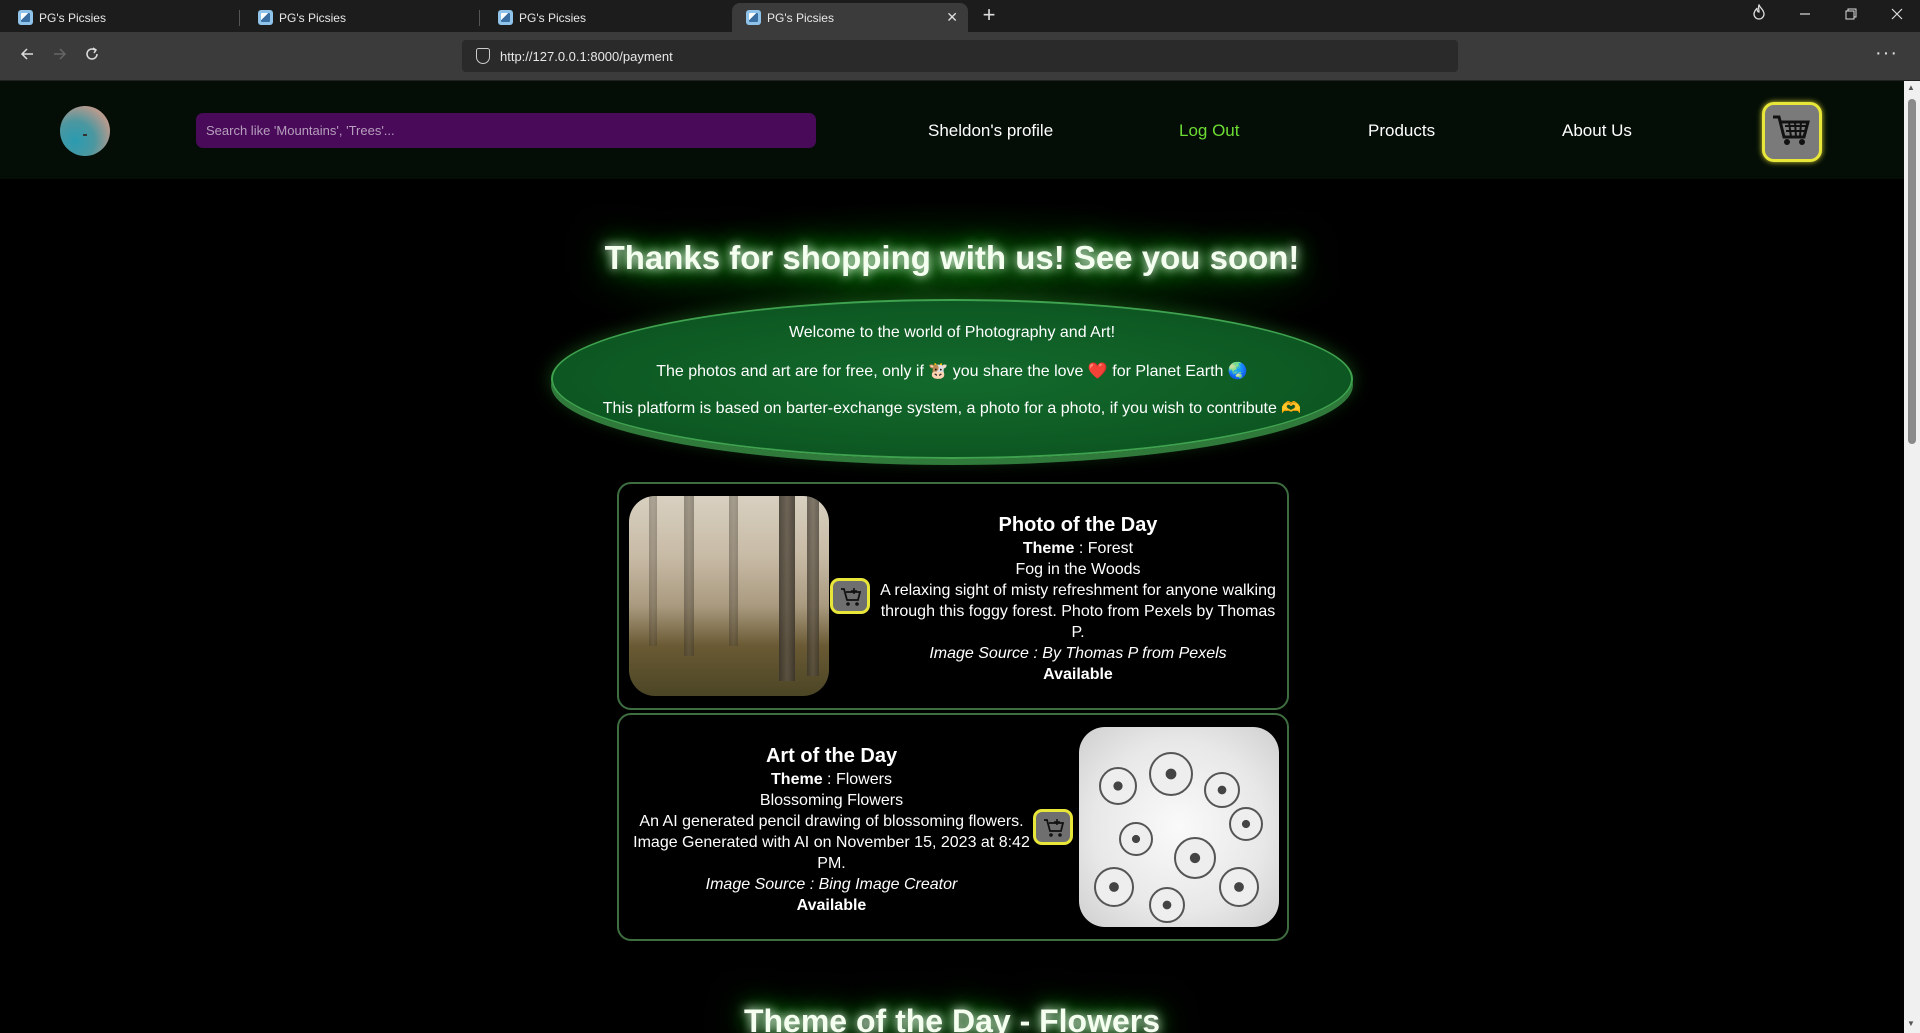 The height and width of the screenshot is (1033, 1920). Describe the element at coordinates (1209, 131) in the screenshot. I see `nav-logout-link: Log Out` at that location.